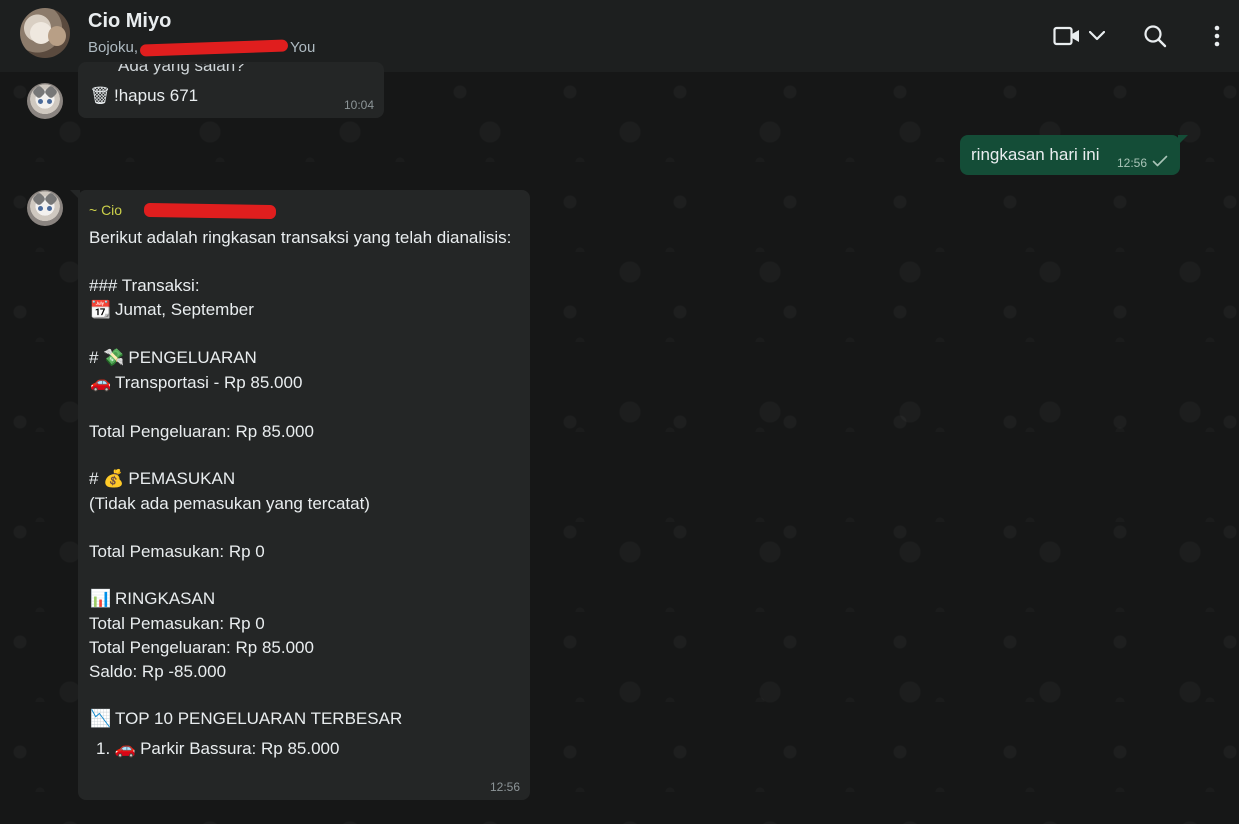 Image resolution: width=1239 pixels, height=824 pixels. Describe the element at coordinates (1035, 154) in the screenshot. I see `message-text: ringkasan hari ini` at that location.